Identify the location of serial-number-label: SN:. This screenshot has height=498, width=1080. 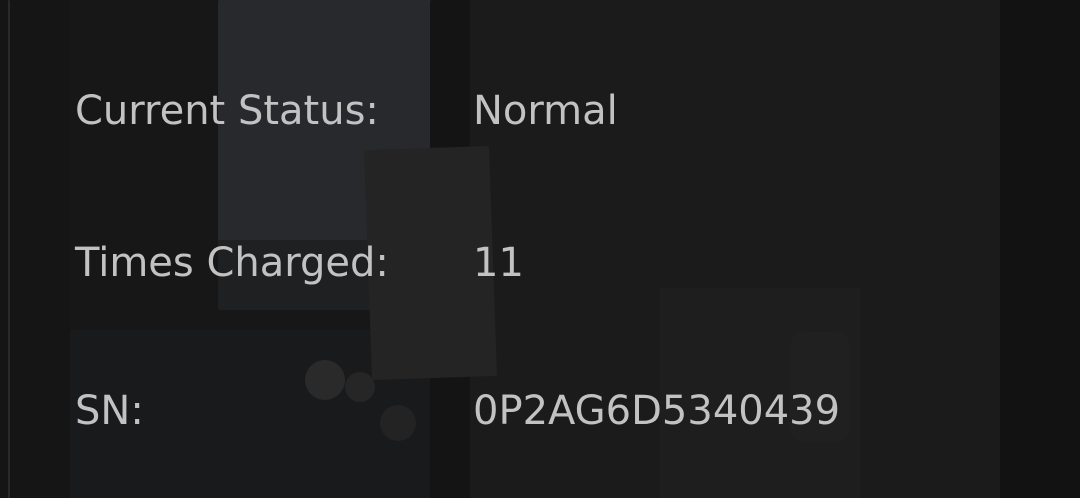
(109, 411).